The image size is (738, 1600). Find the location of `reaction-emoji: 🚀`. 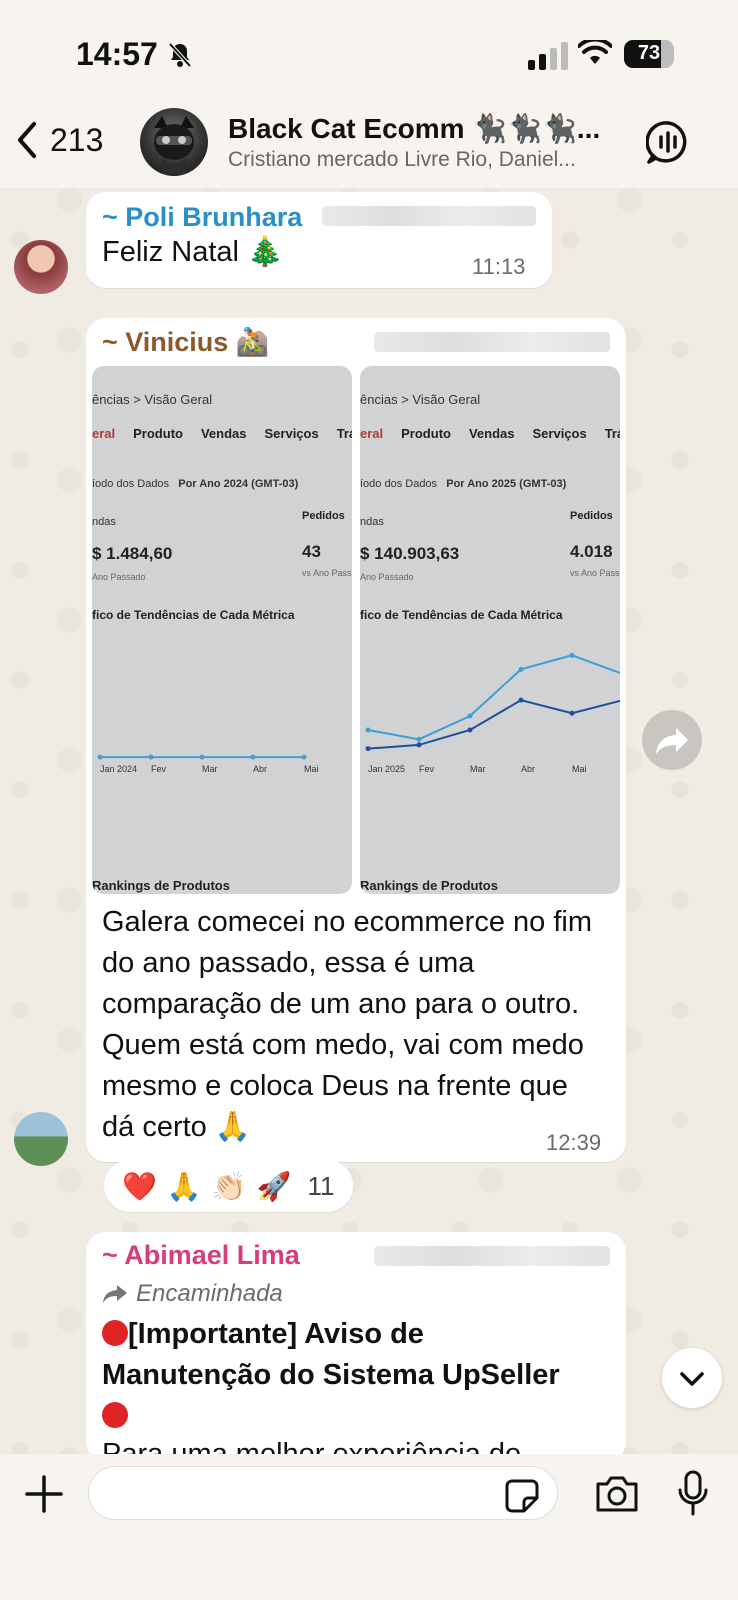

reaction-emoji: 🚀 is located at coordinates (274, 1186).